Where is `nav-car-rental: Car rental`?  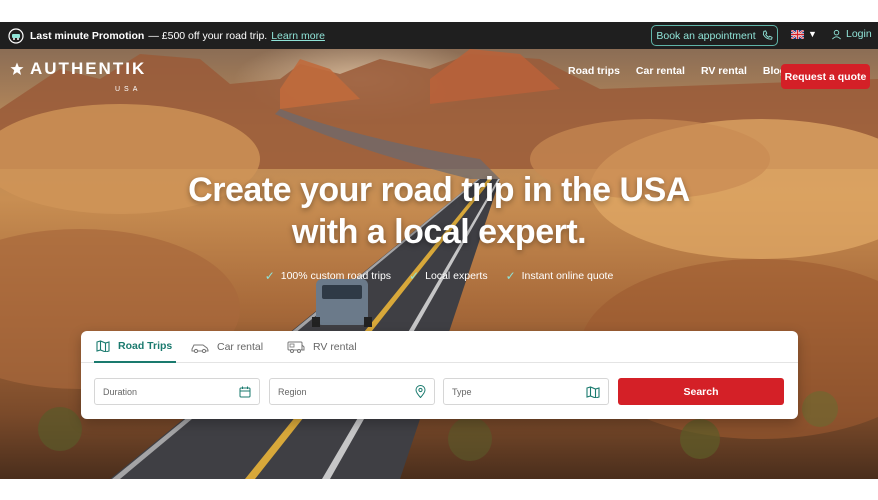 nav-car-rental: Car rental is located at coordinates (660, 71).